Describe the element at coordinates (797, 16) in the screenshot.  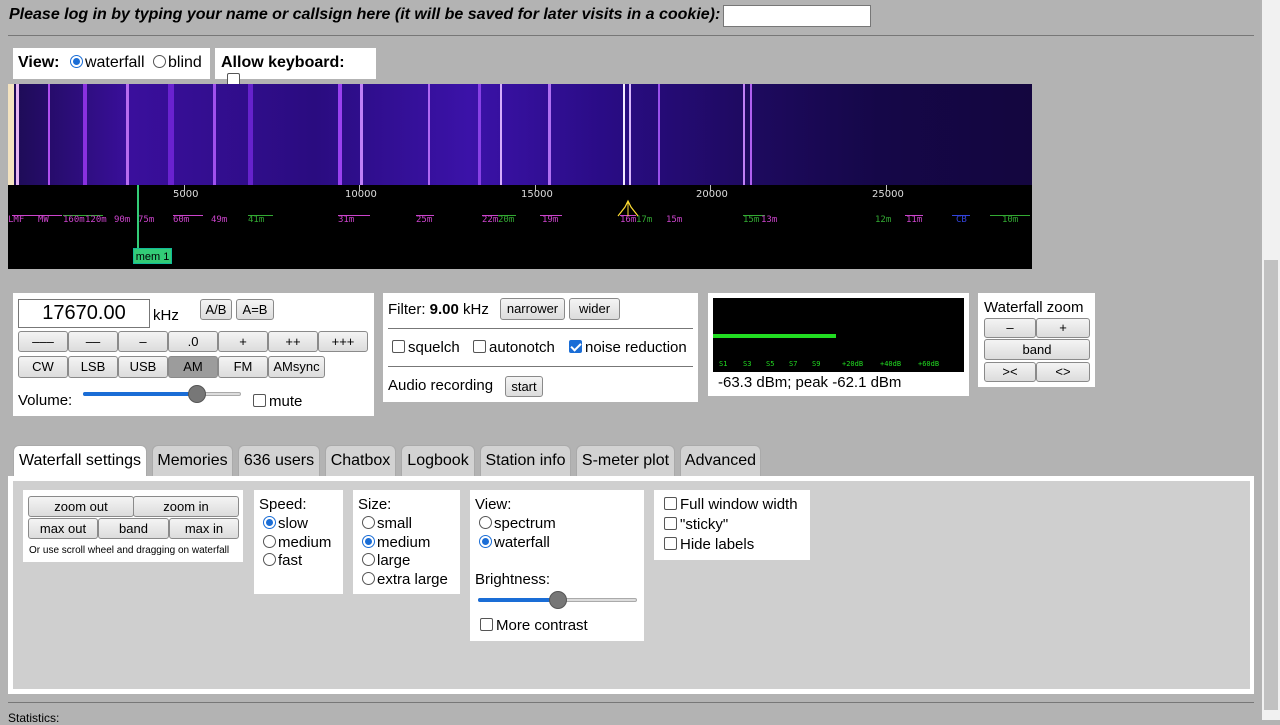
I see `callsign-input` at that location.